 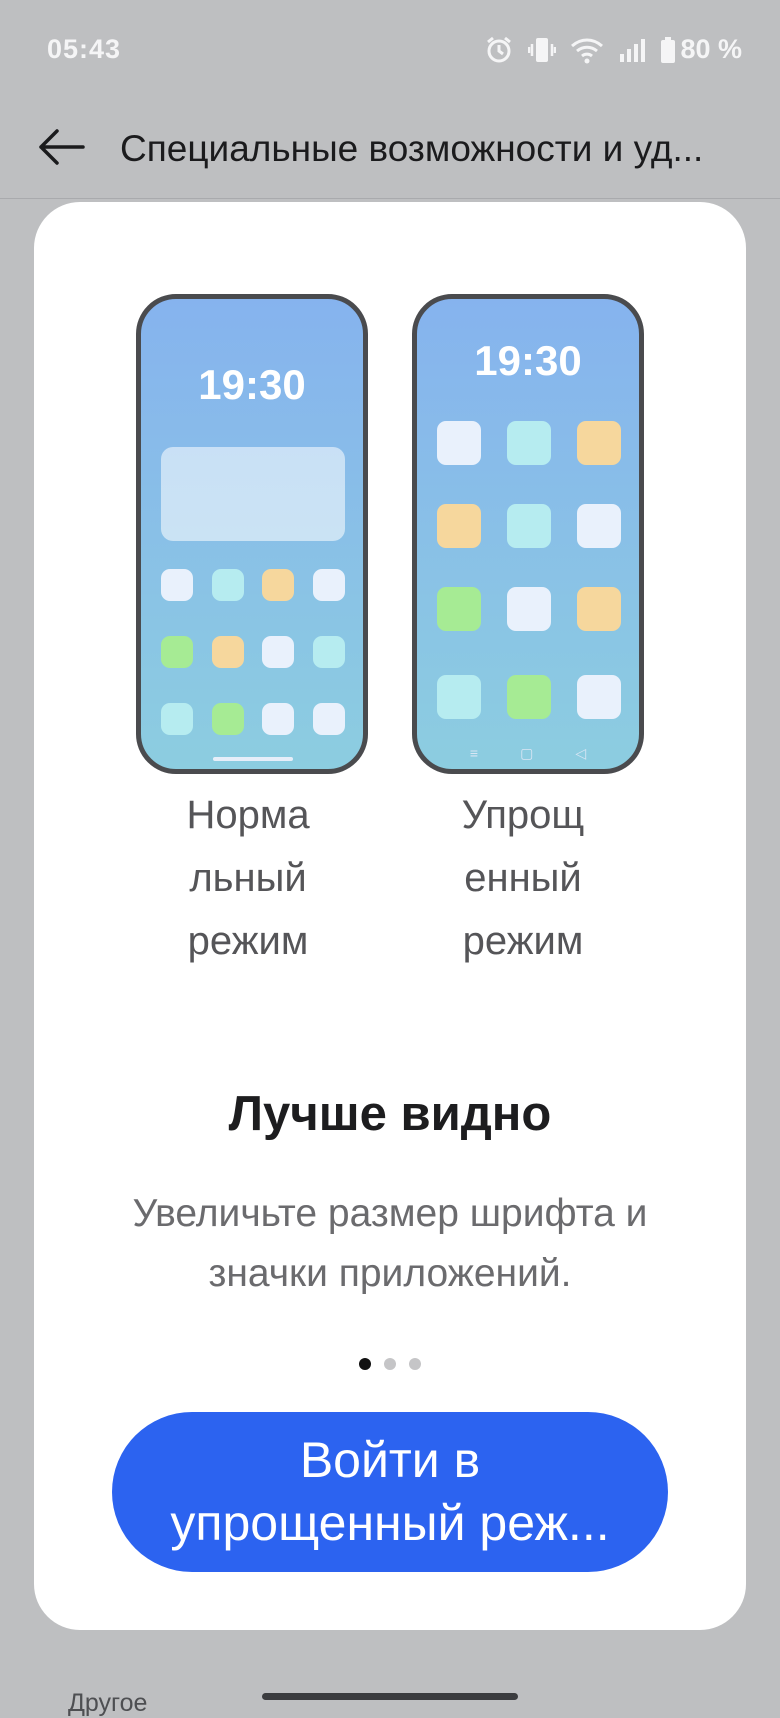 What do you see at coordinates (365, 1364) in the screenshot?
I see `page-dot-active` at bounding box center [365, 1364].